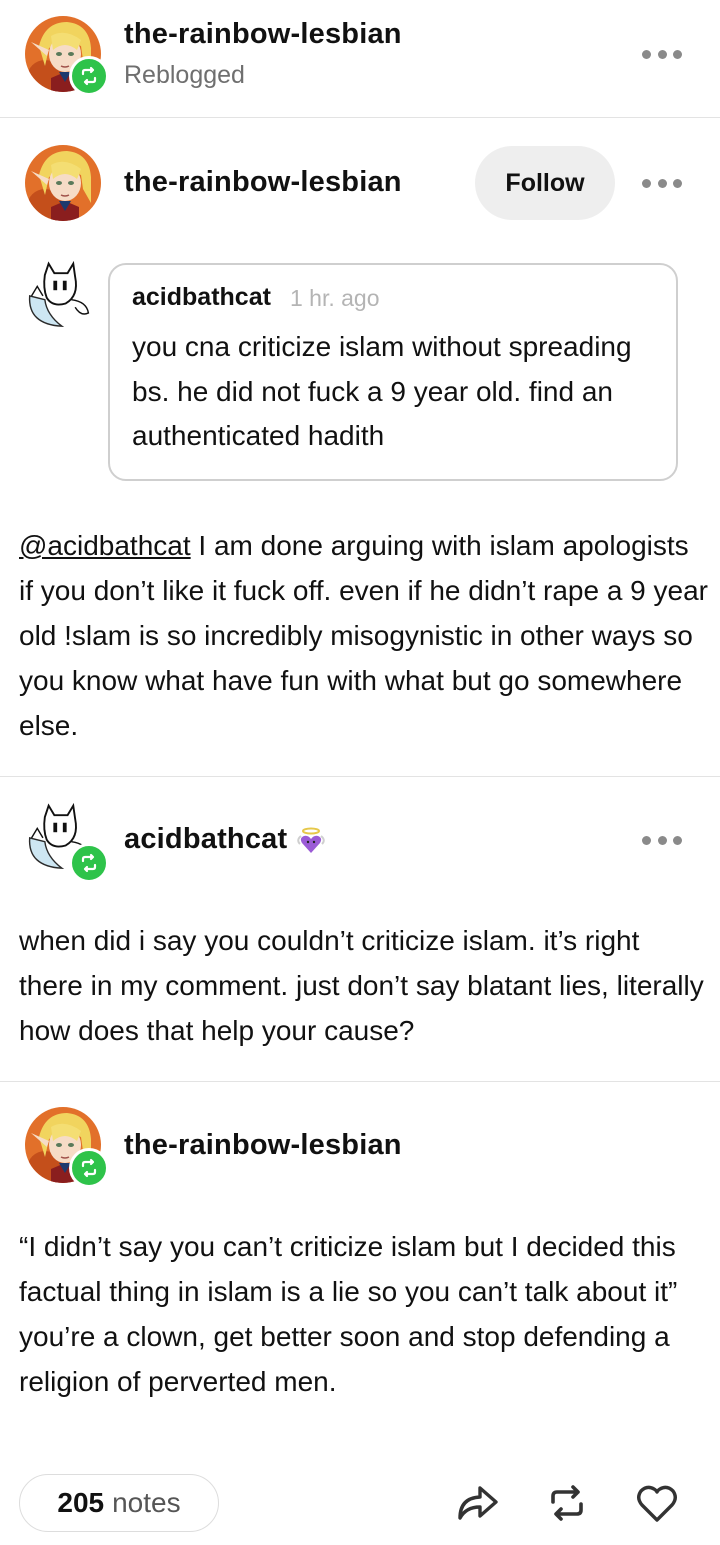 Image resolution: width=720 pixels, height=1545 pixels. I want to click on notes-button: 205 notes, so click(119, 1503).